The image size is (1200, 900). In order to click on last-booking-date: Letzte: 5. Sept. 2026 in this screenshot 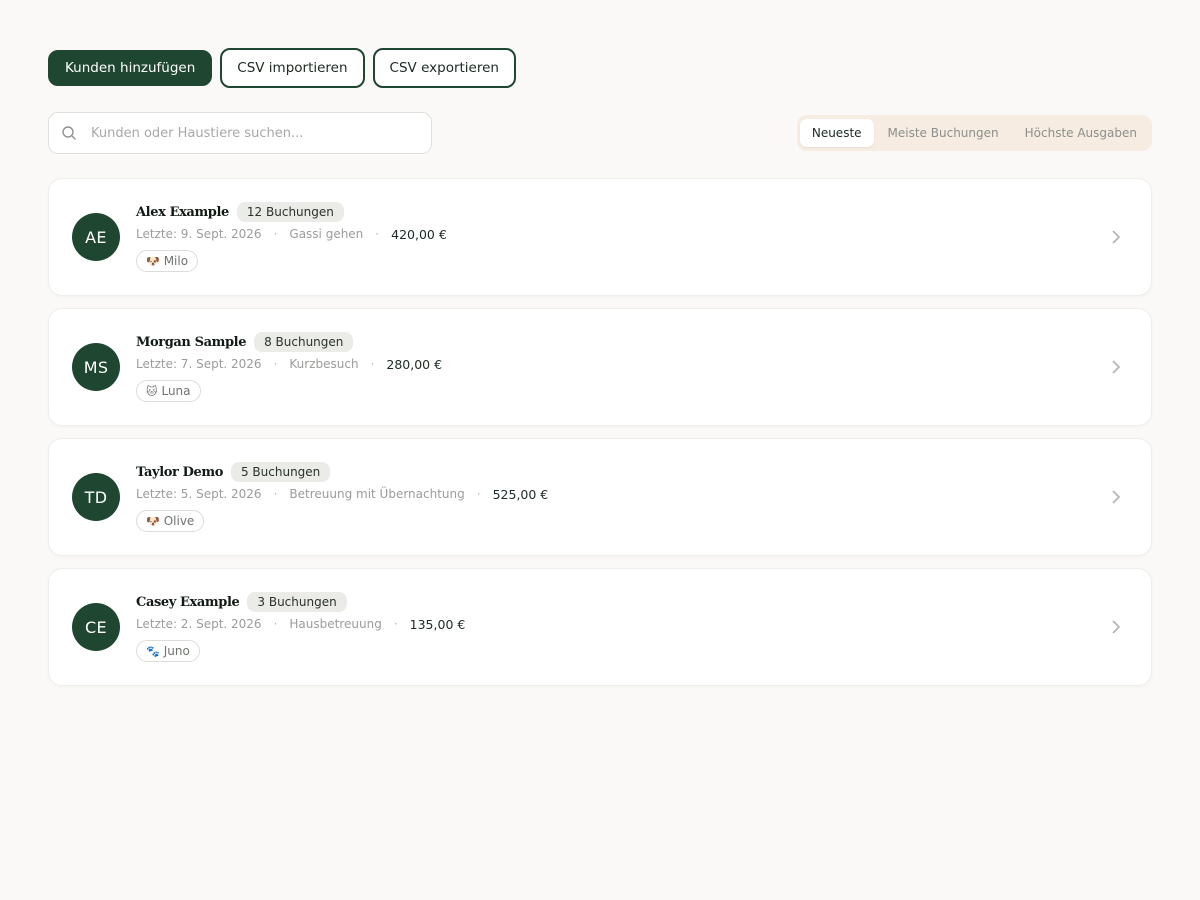, I will do `click(199, 494)`.